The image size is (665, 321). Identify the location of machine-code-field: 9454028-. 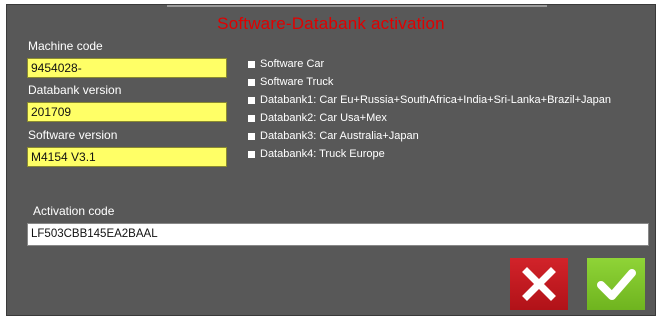
(127, 68).